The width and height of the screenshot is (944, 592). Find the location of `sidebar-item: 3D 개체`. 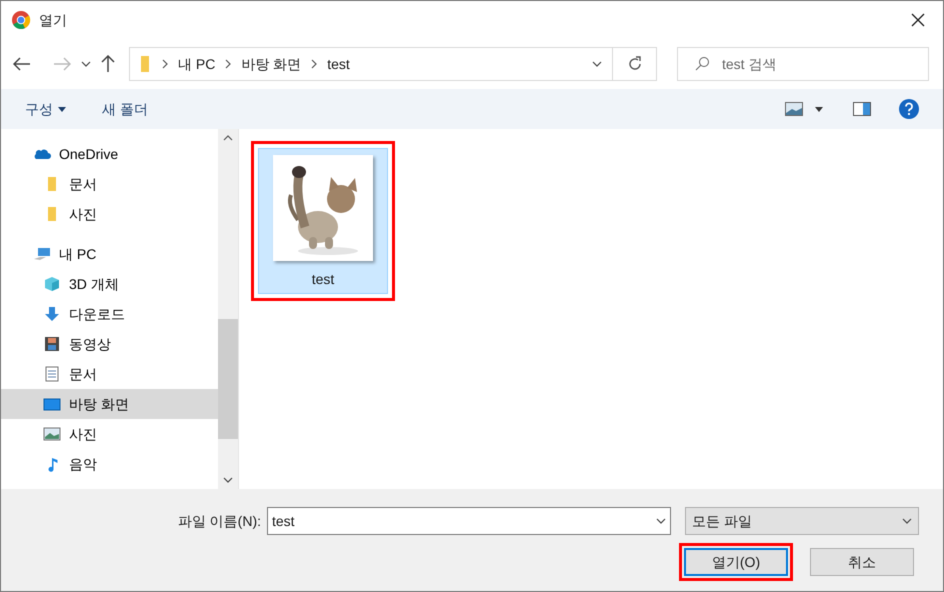

sidebar-item: 3D 개체 is located at coordinates (109, 284).